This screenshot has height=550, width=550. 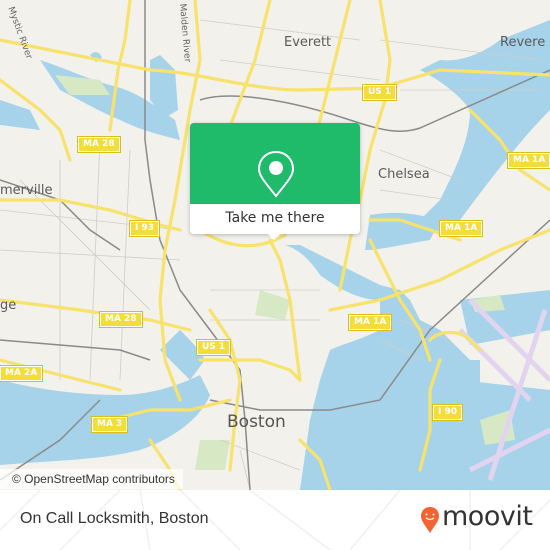 I want to click on map-pin-icon, so click(x=276, y=174).